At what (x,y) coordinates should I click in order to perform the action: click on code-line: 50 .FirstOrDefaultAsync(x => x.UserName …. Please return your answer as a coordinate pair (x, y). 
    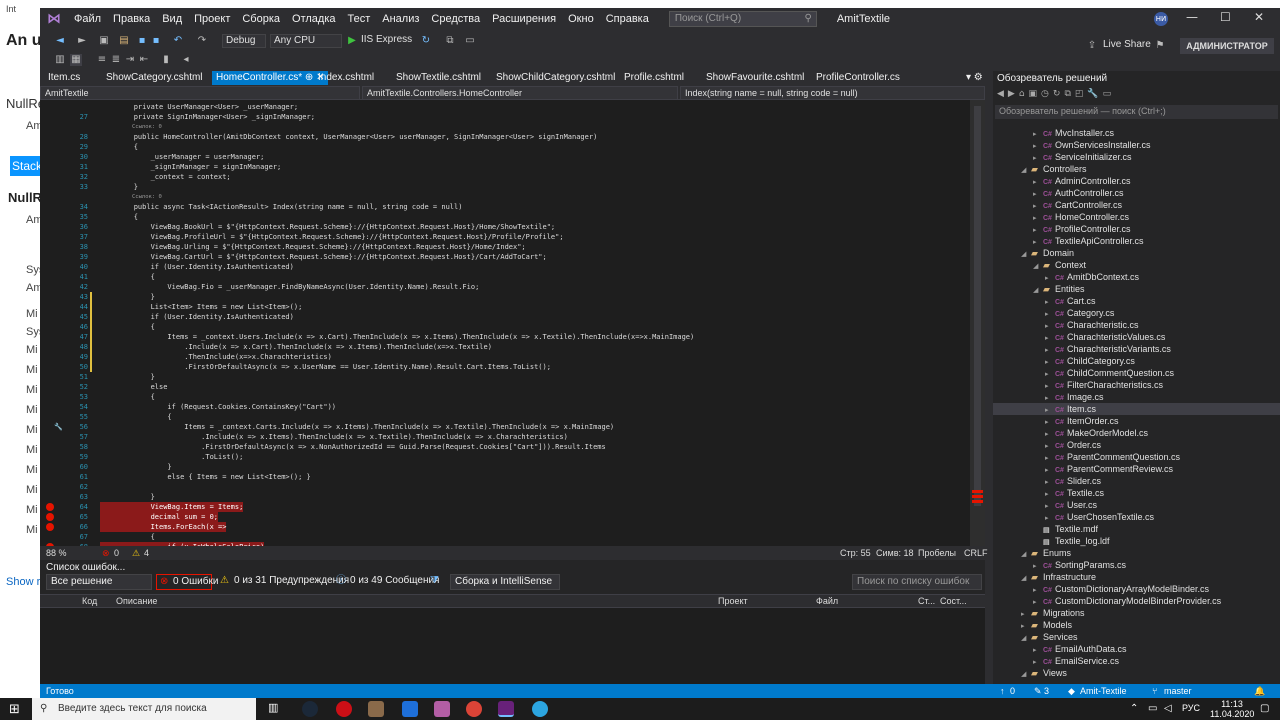
    Looking at the image, I should click on (505, 367).